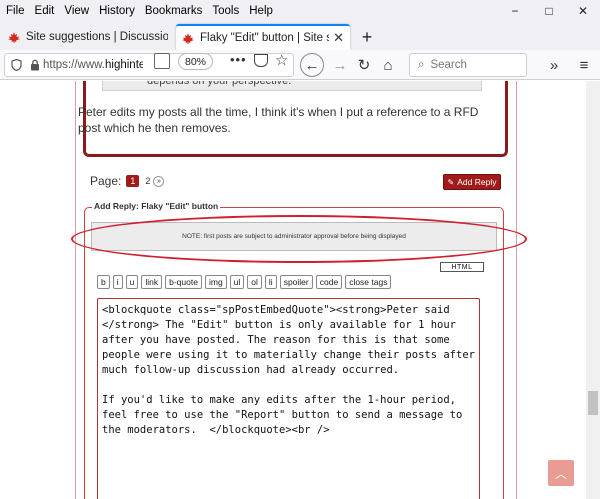 This screenshot has height=499, width=600. Describe the element at coordinates (292, 86) in the screenshot. I see `quote-tail: depends on your perspective.` at that location.